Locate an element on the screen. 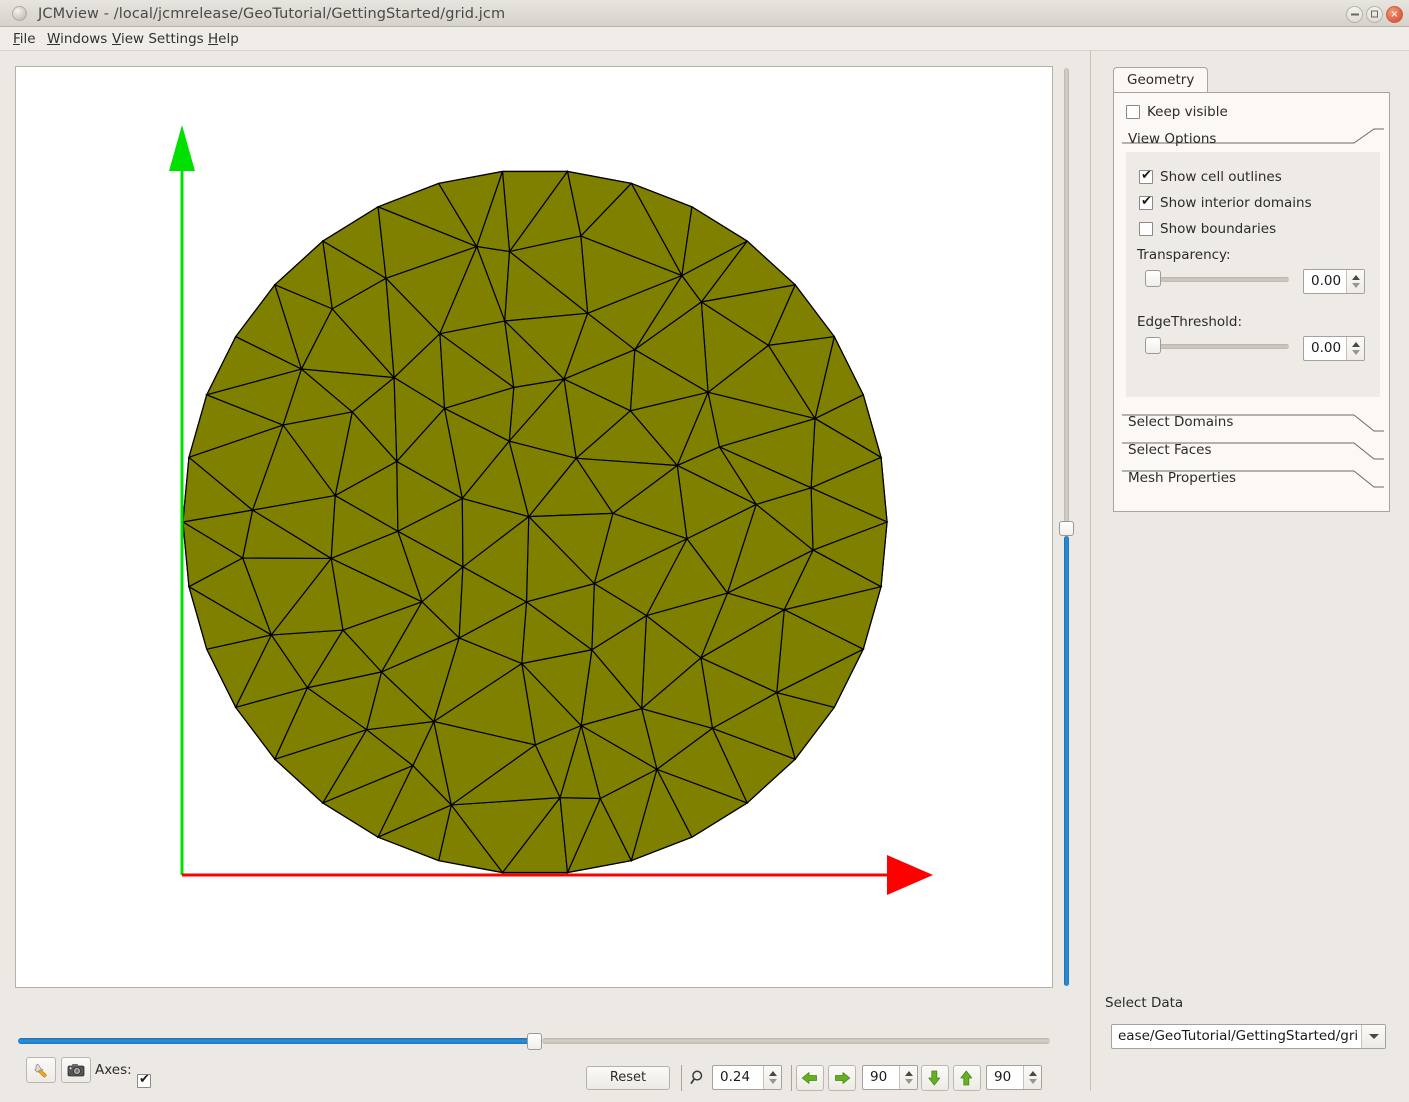  rotate-down-button is located at coordinates (935, 1078).